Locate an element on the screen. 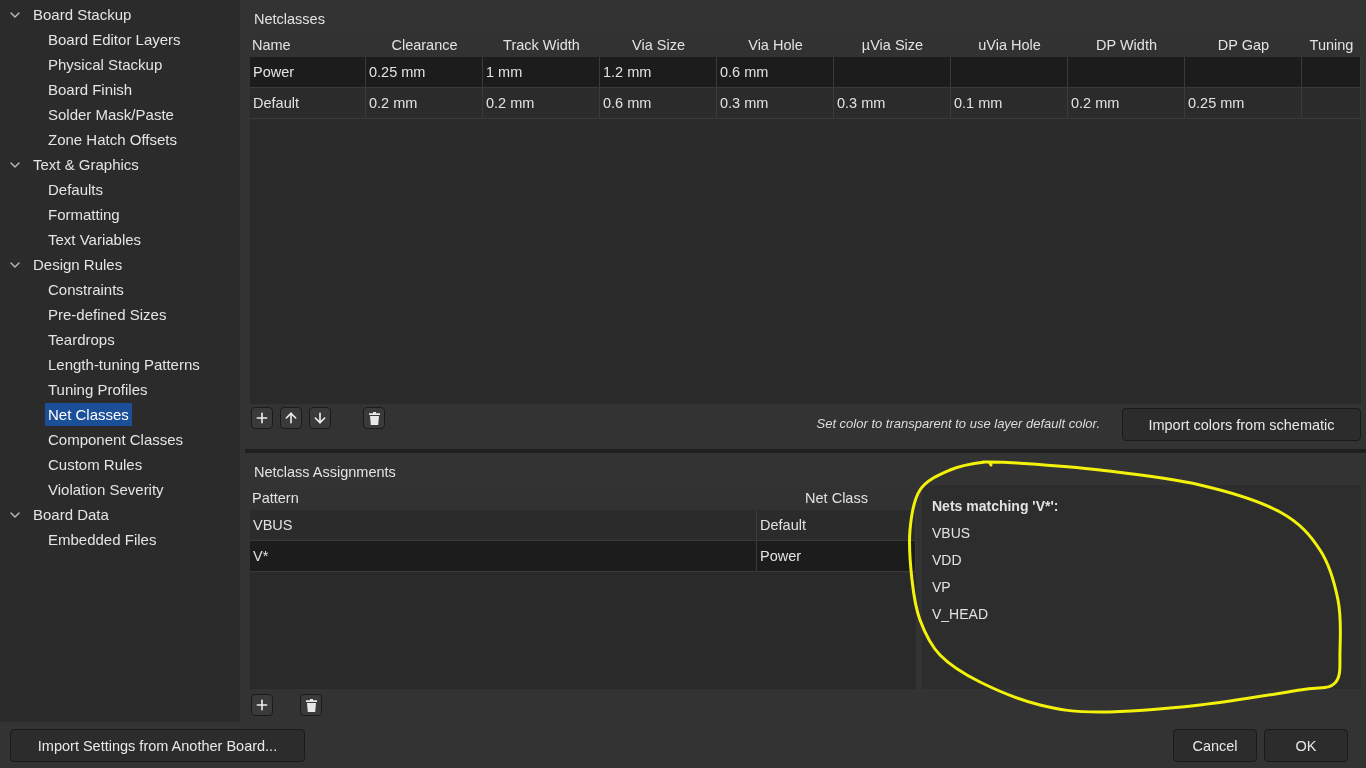 This screenshot has height=768, width=1366. sidebar-item: Defaults is located at coordinates (76, 189).